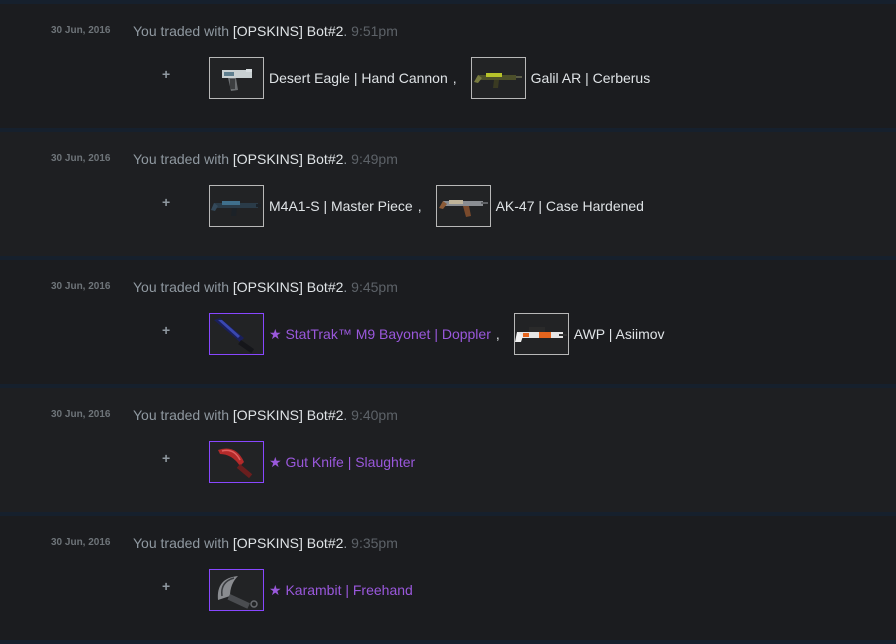 This screenshot has width=896, height=644. I want to click on traded-items: ★ Gut Knife | Slaughter, so click(319, 462).